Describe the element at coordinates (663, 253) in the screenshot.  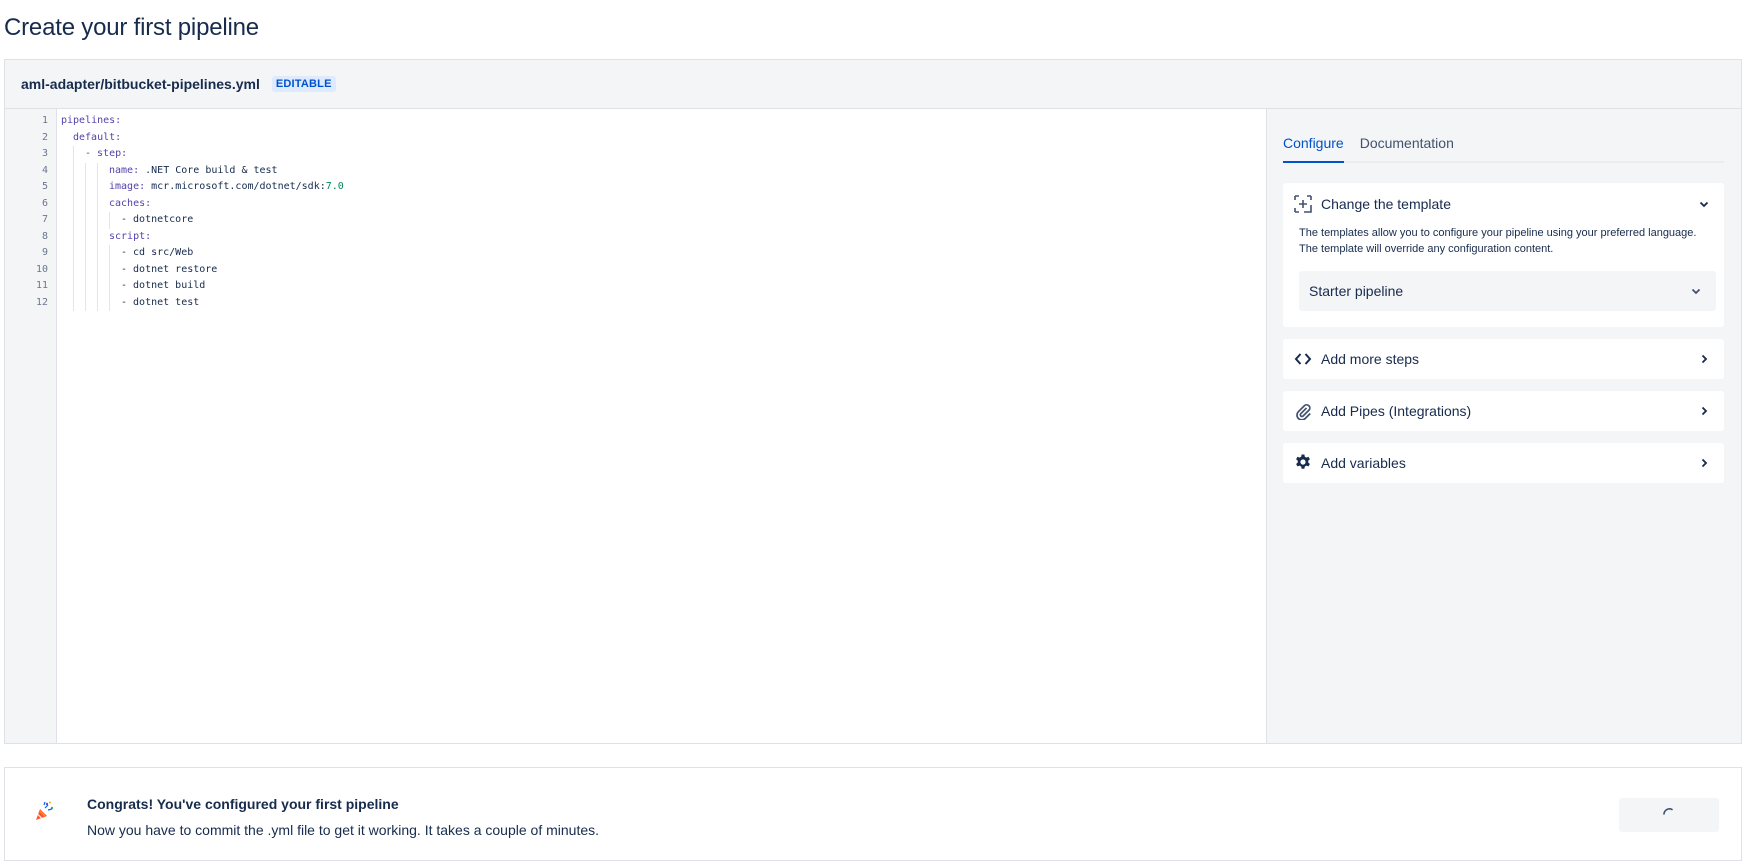
I see `code-line: - cd src/Web` at that location.